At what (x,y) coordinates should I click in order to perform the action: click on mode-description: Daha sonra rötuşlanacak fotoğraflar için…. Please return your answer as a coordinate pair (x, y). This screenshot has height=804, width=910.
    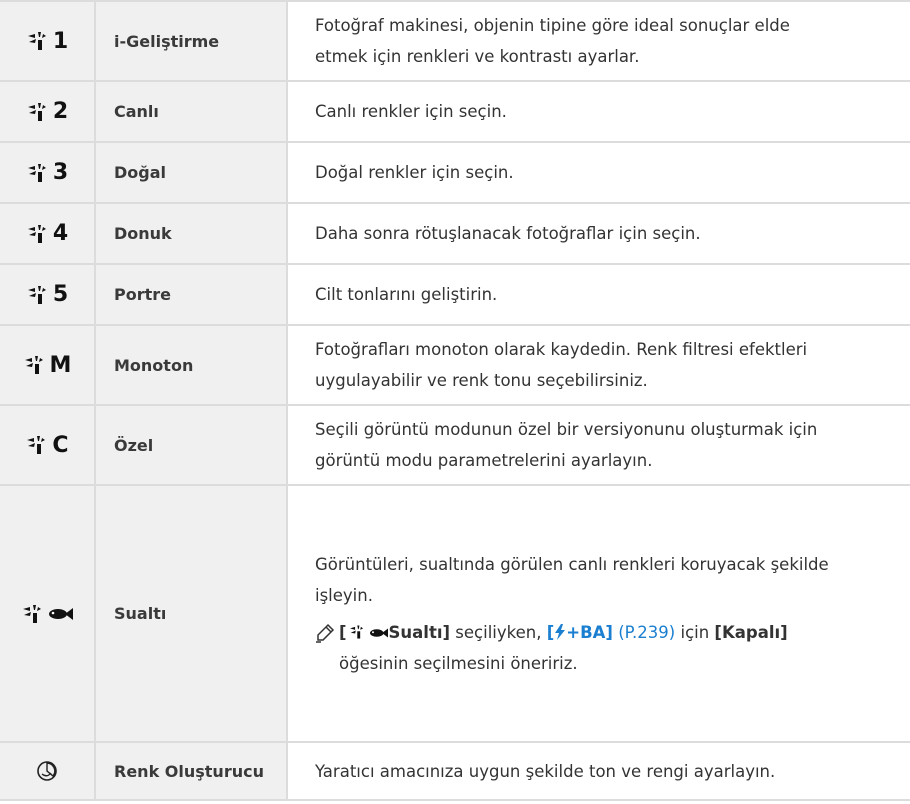
    Looking at the image, I should click on (508, 233).